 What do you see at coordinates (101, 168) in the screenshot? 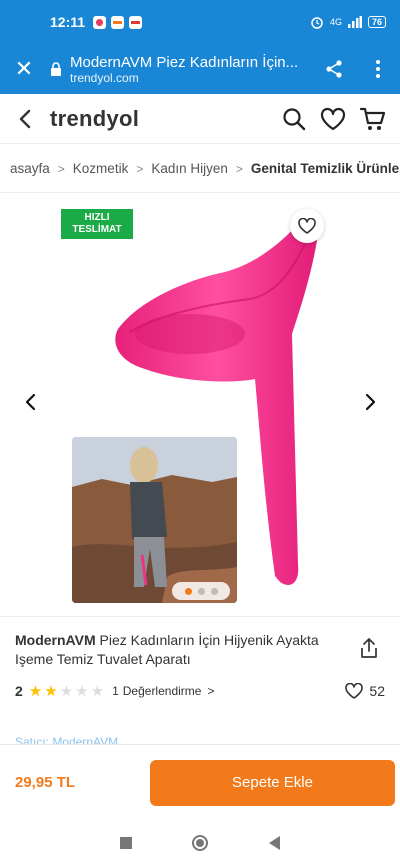
I see `breadcrumb-item: Kozmetik` at bounding box center [101, 168].